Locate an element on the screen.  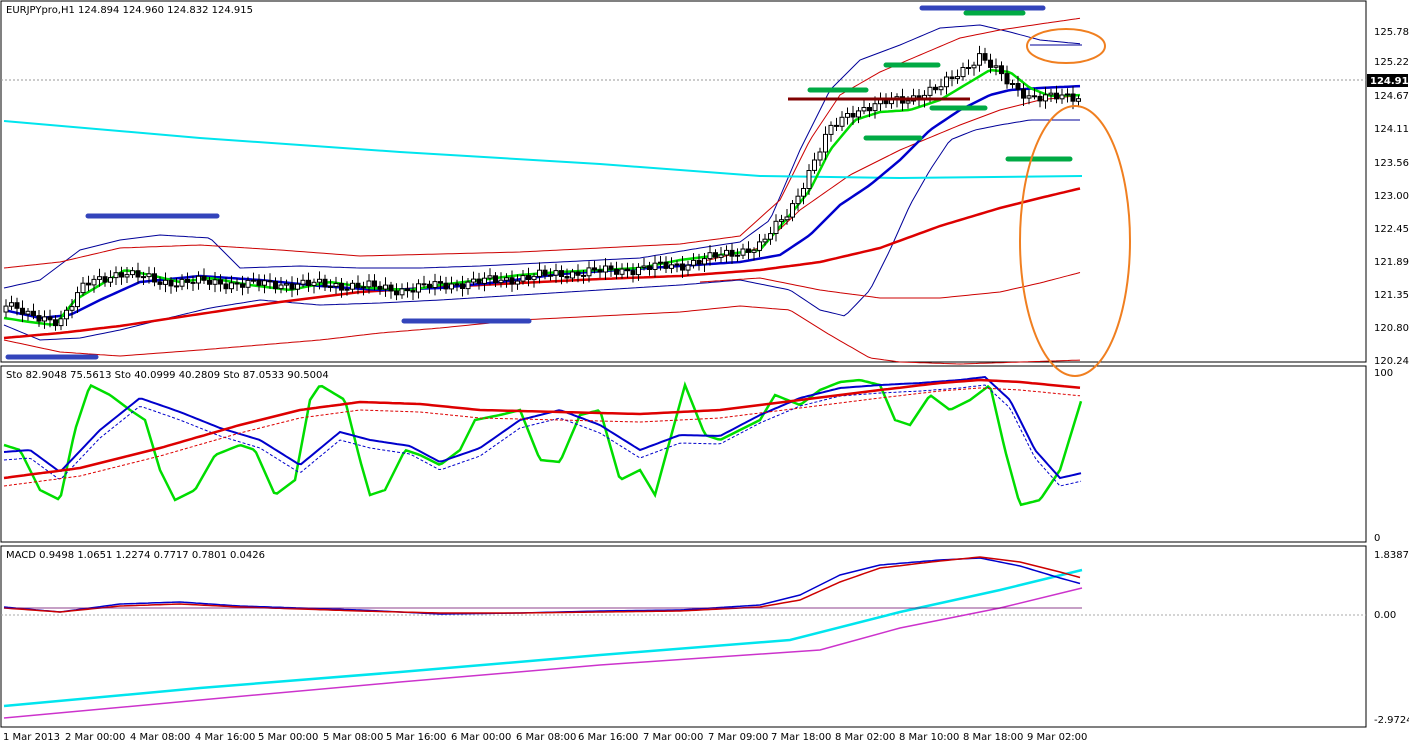
x-tick: 8 Mar 18:00 is located at coordinates (993, 737).